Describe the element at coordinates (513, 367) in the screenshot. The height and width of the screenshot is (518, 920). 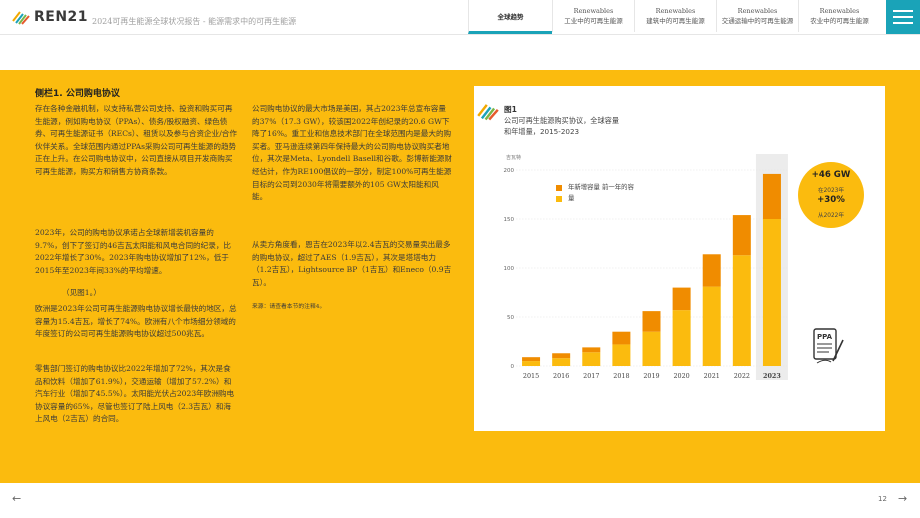
I see `y-tick-label: 0` at that location.